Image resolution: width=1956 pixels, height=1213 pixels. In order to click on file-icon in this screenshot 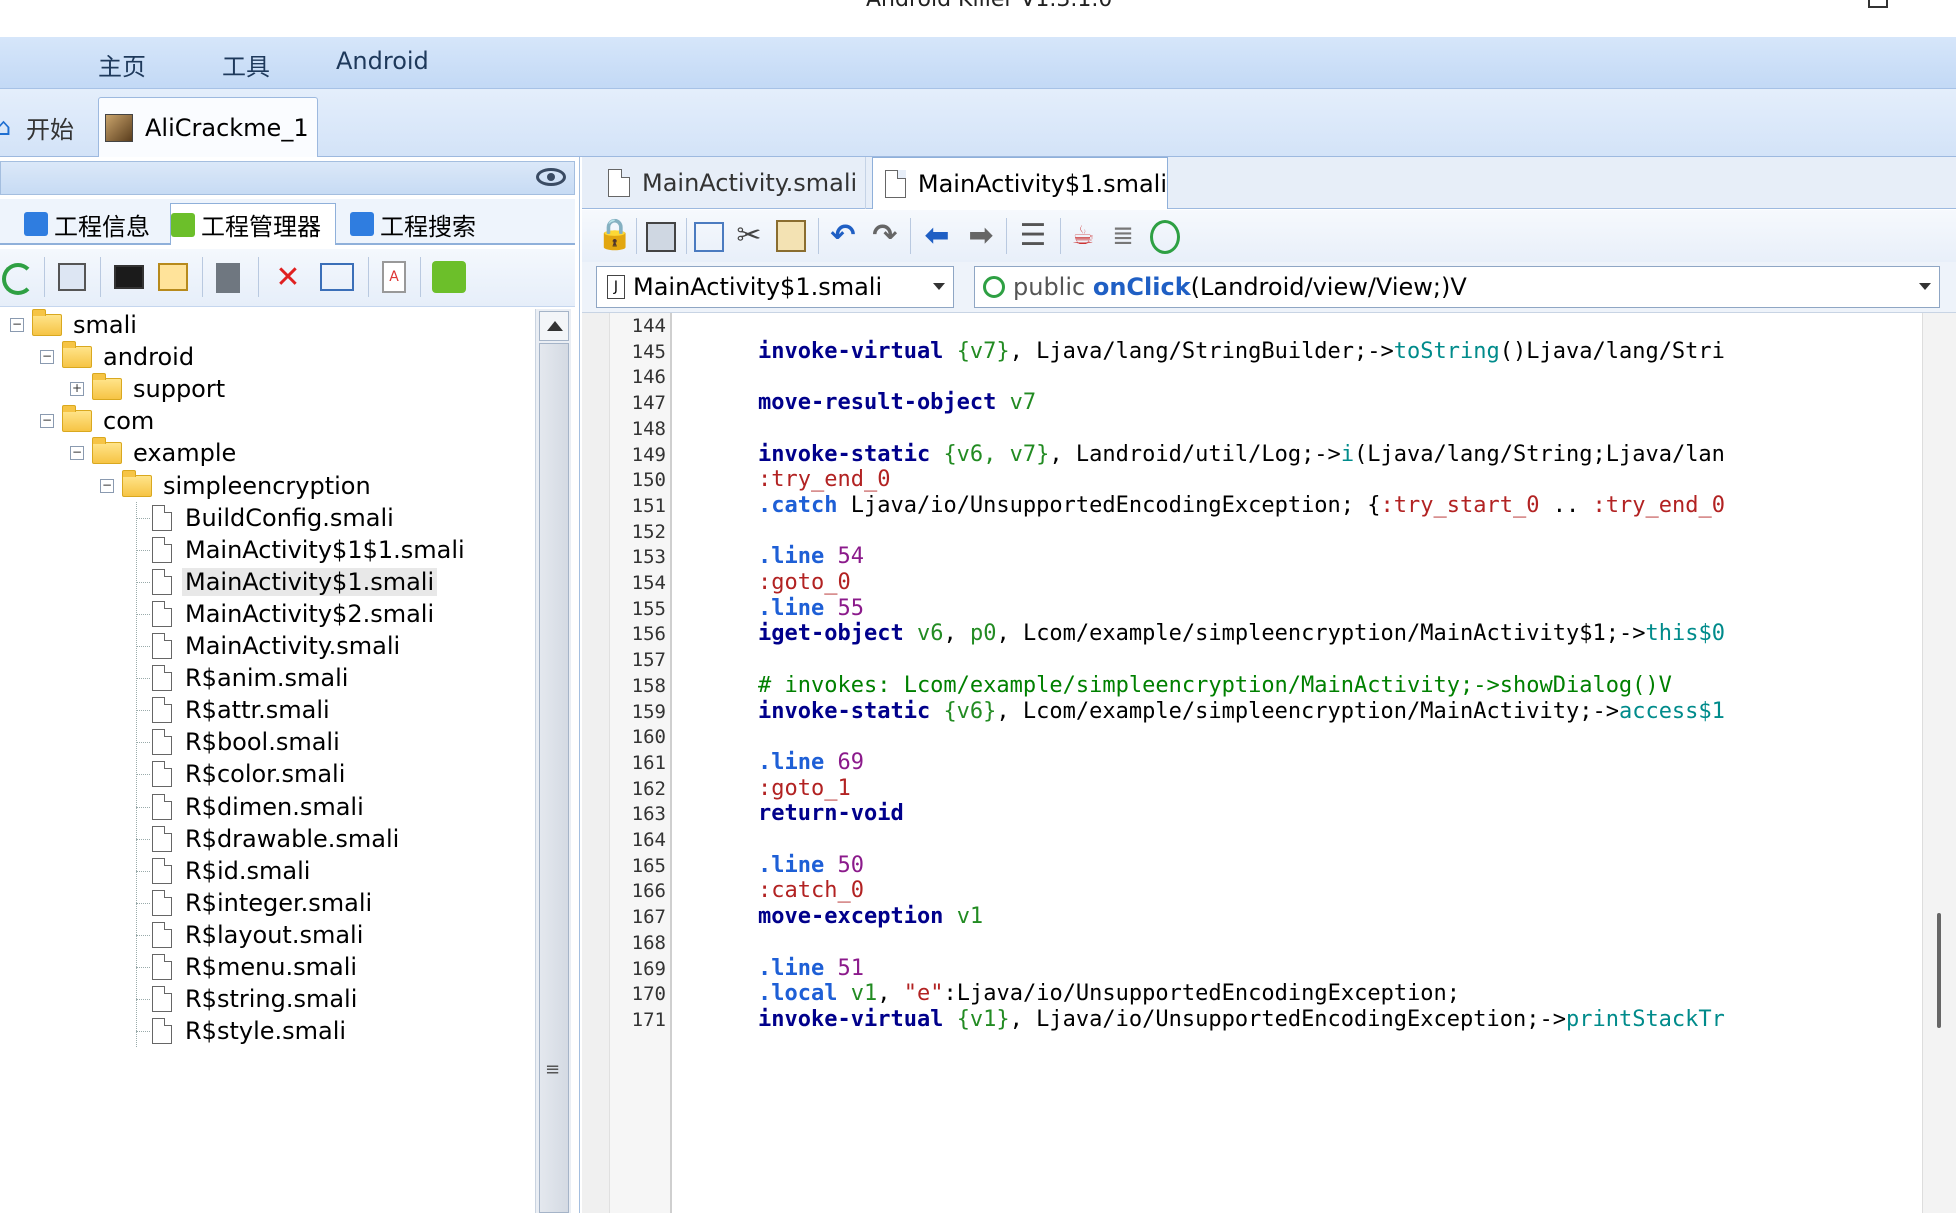, I will do `click(162, 710)`.